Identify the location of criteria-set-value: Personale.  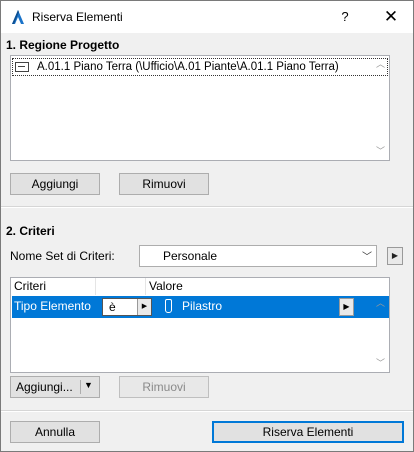
(190, 256).